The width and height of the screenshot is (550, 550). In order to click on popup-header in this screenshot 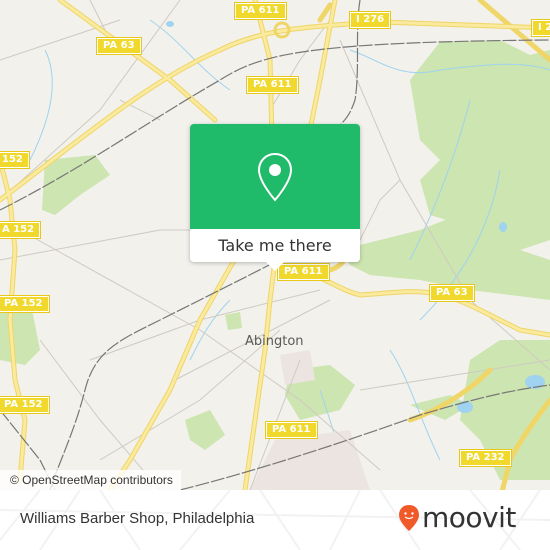, I will do `click(275, 176)`.